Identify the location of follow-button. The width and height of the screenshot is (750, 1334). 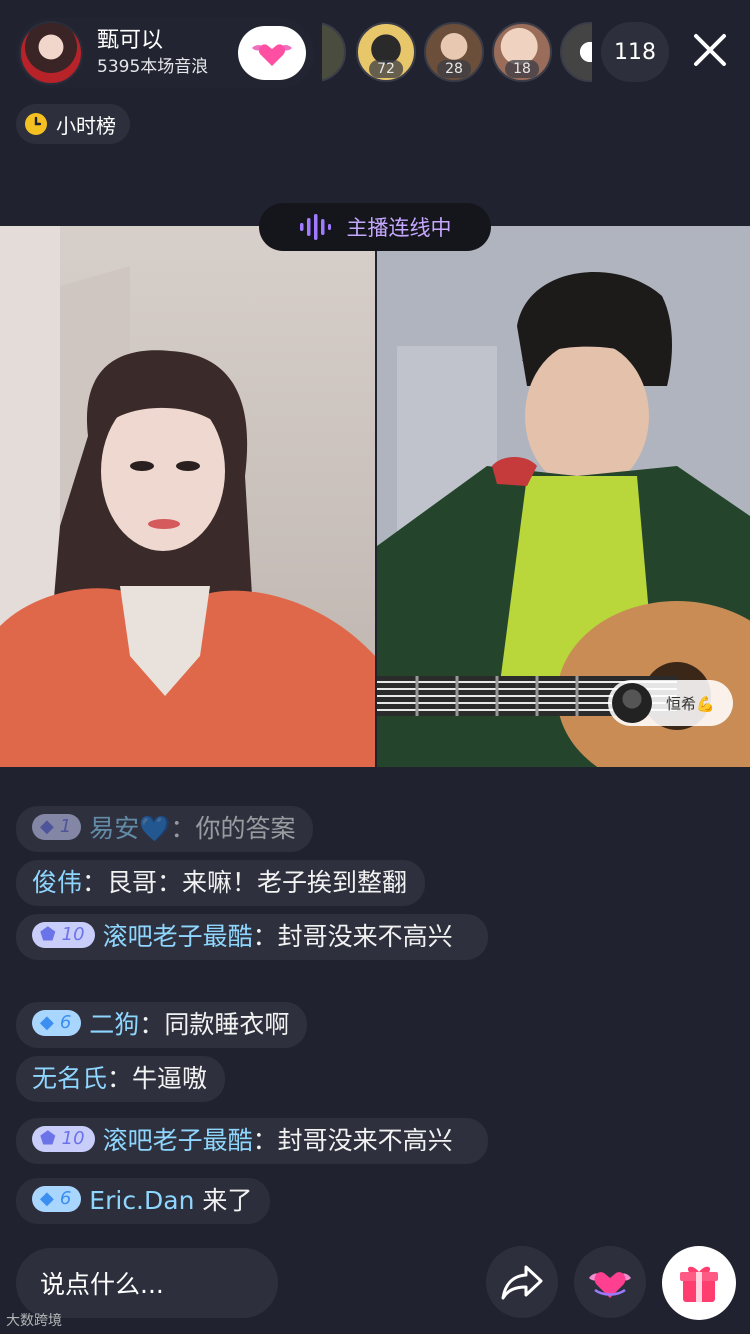
(272, 53).